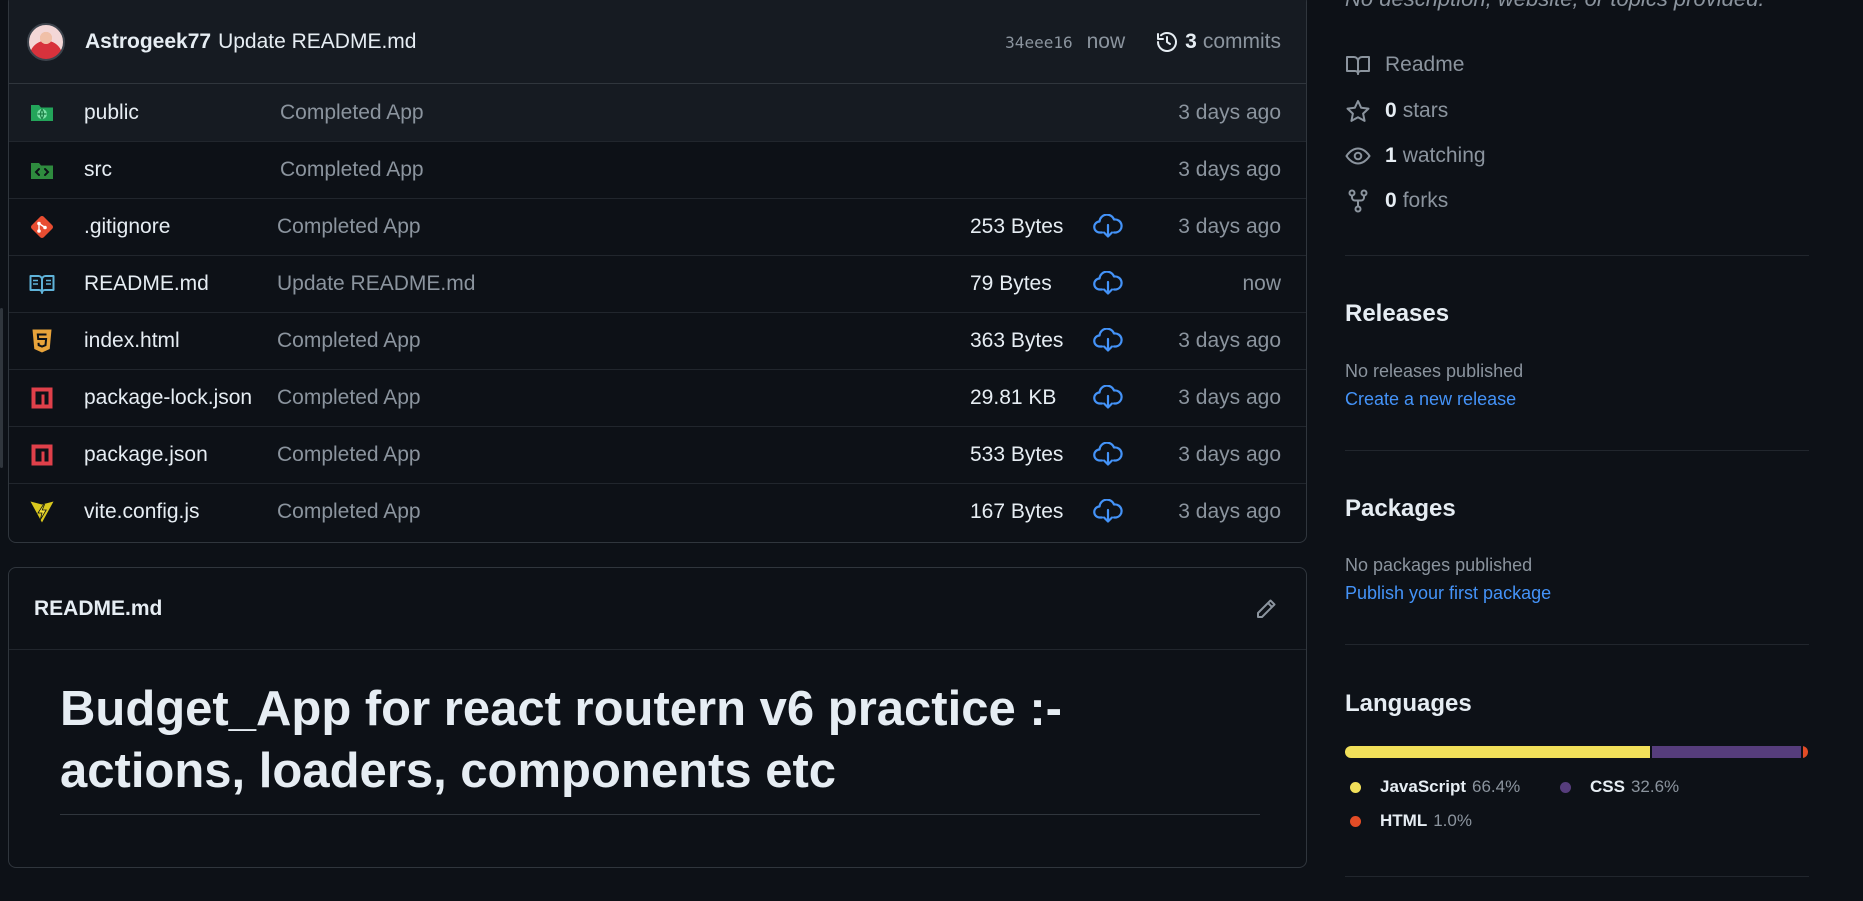 This screenshot has height=901, width=1863. Describe the element at coordinates (1013, 397) in the screenshot. I see `file-size: 29.81 KB` at that location.